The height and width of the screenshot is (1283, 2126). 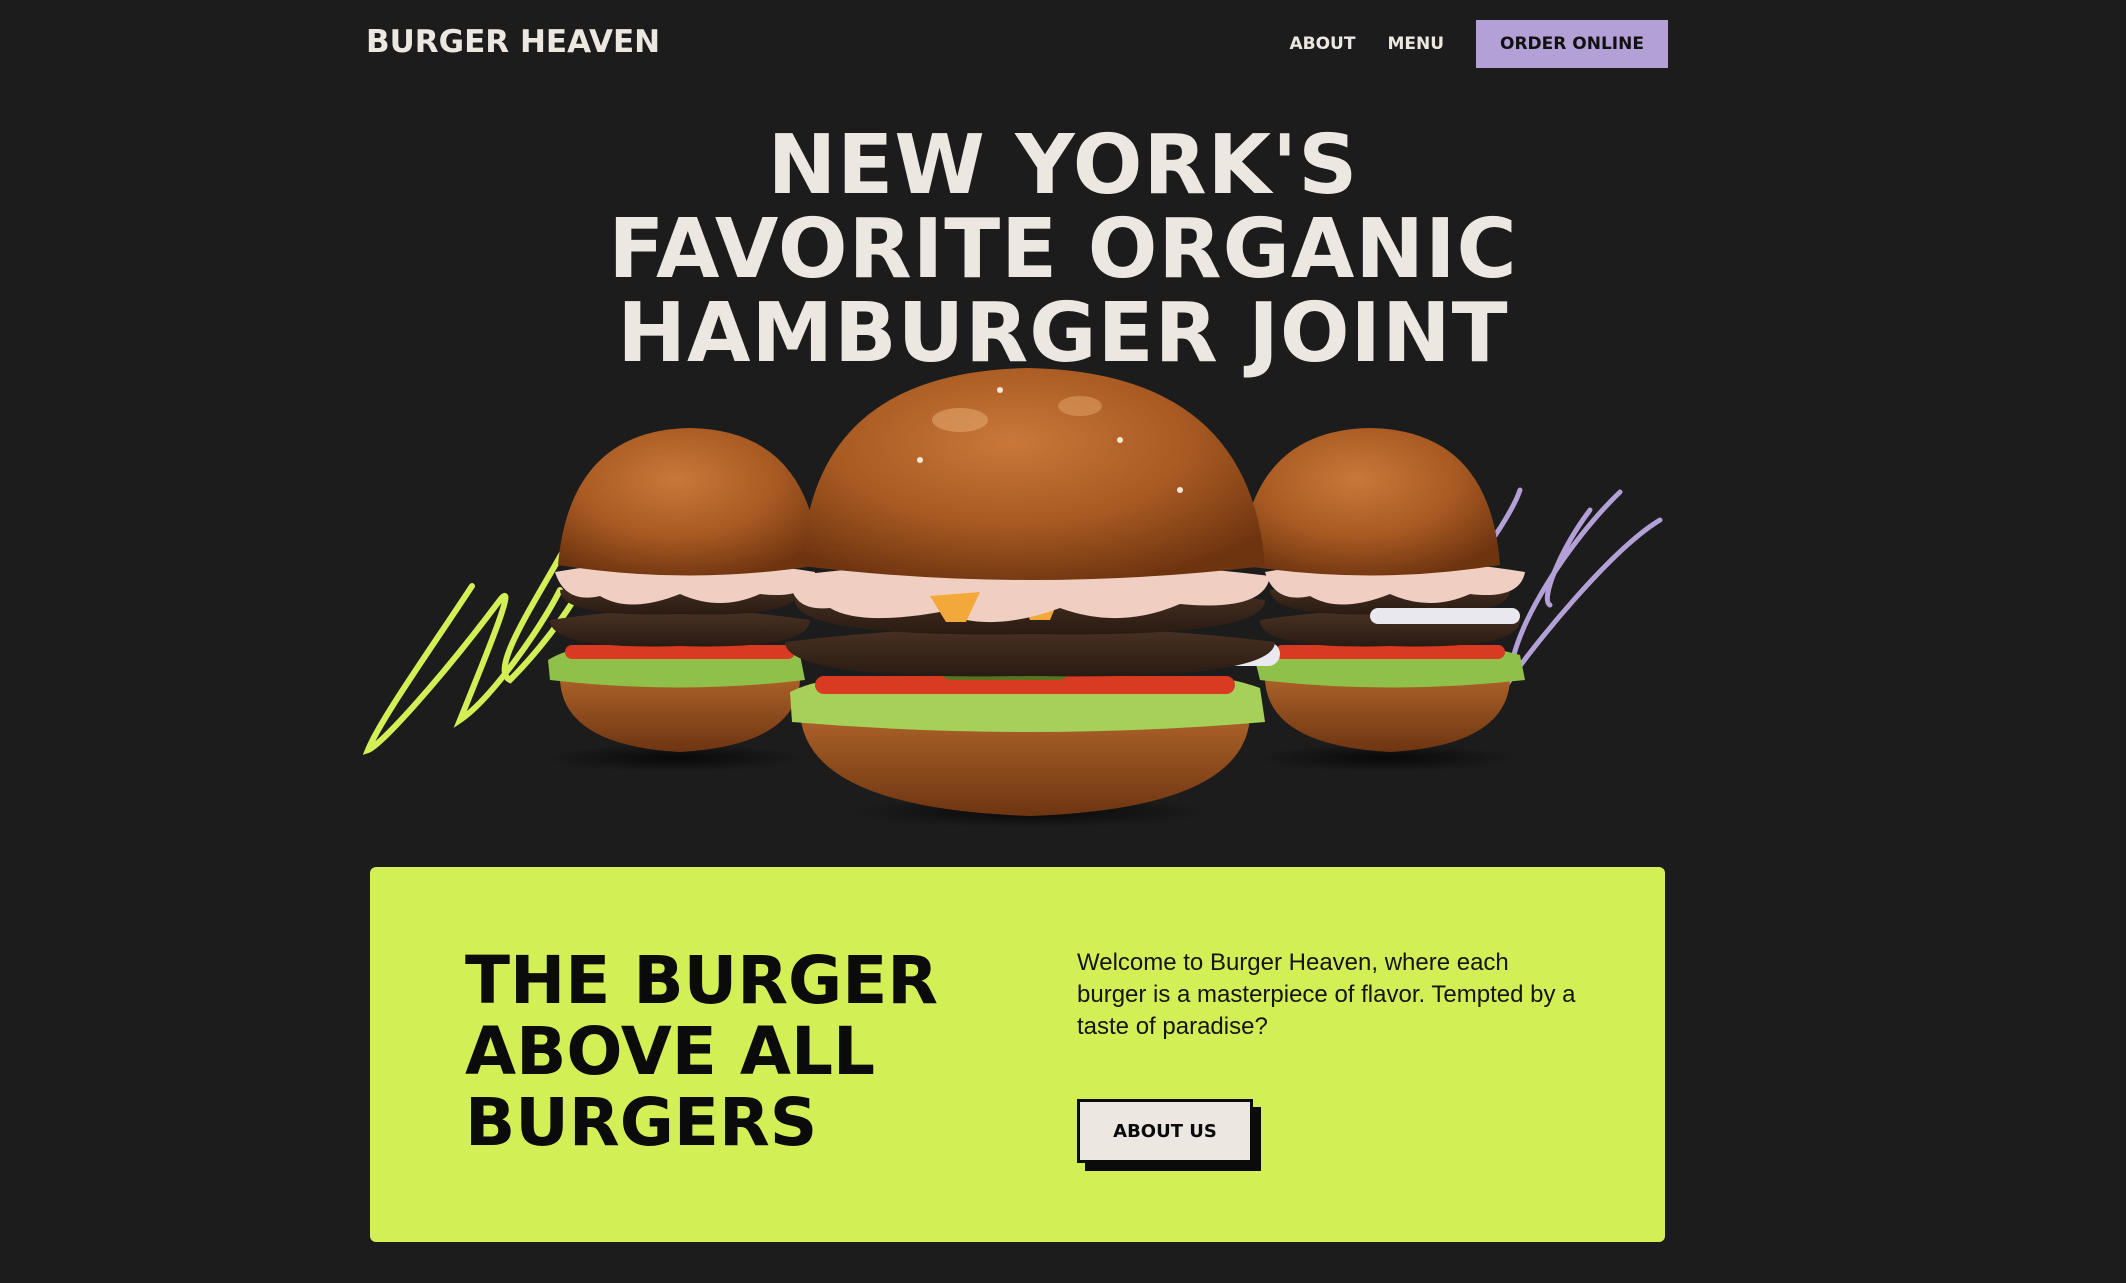 What do you see at coordinates (702, 980) in the screenshot?
I see `promo-title-line-1: THE BURGER` at bounding box center [702, 980].